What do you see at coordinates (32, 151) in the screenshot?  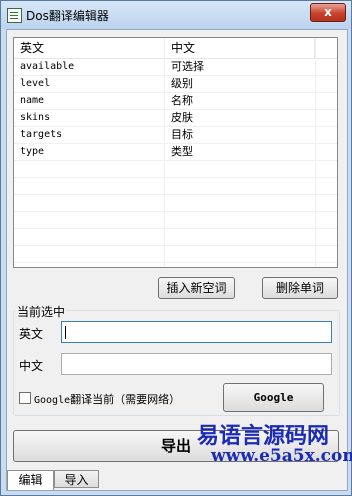 I see `english-cell: type` at bounding box center [32, 151].